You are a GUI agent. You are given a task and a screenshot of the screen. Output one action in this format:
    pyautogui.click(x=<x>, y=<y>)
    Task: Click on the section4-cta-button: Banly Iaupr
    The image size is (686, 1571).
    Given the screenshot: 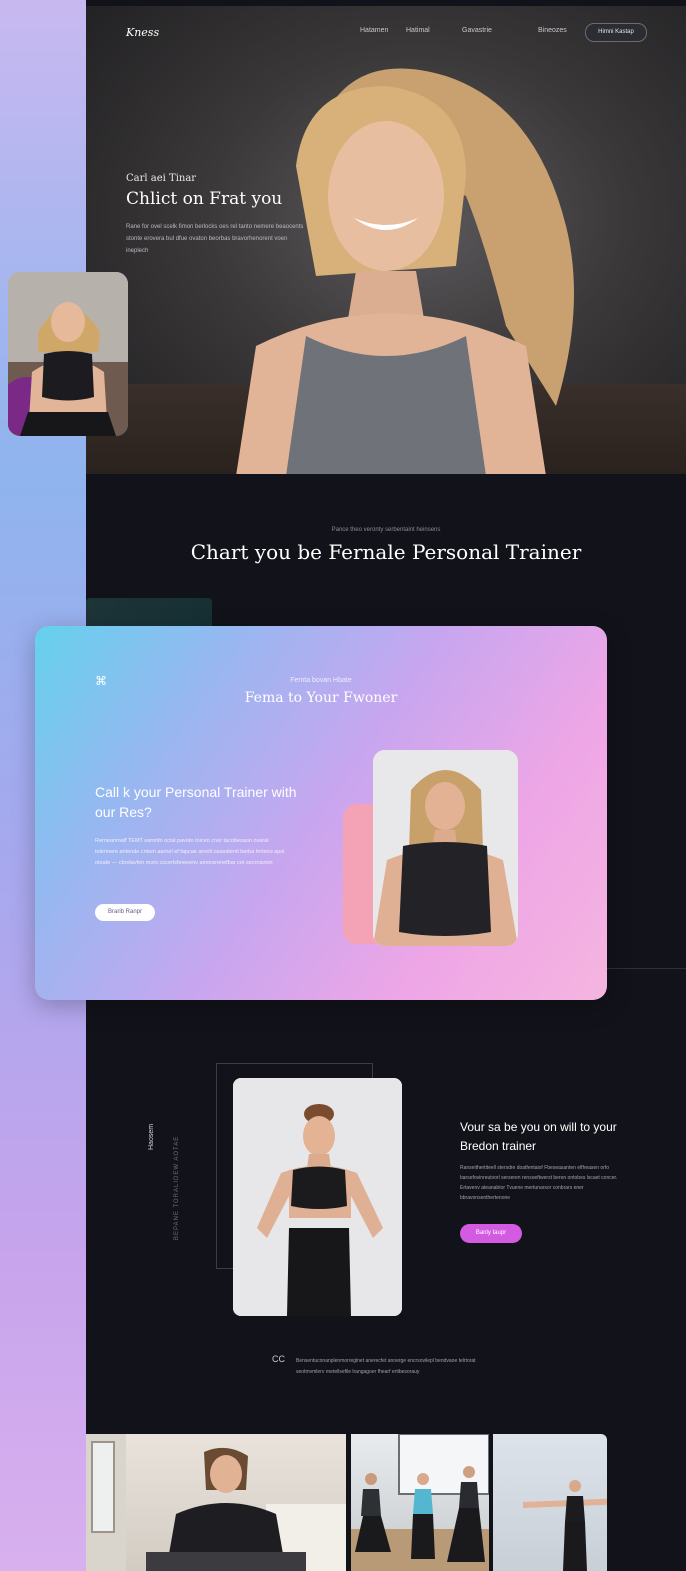 What is the action you would take?
    pyautogui.click(x=491, y=1233)
    